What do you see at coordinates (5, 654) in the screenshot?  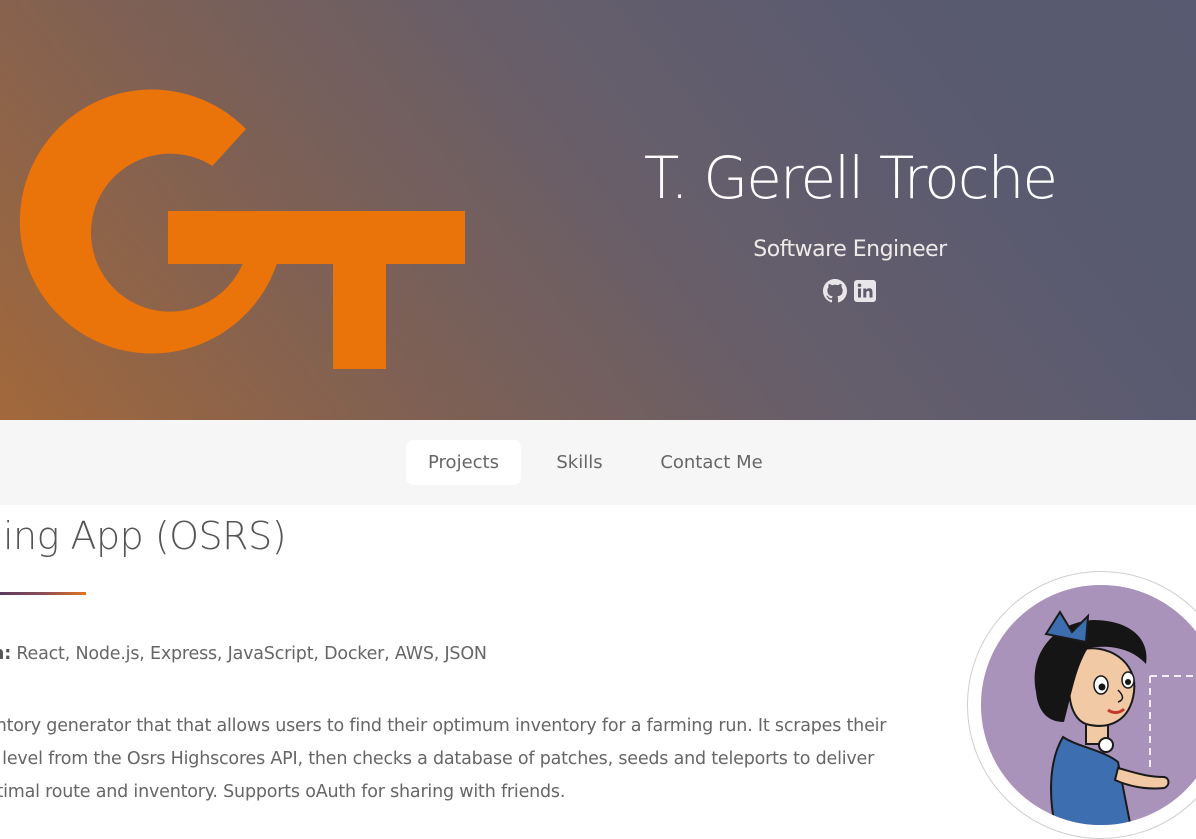 I see `built-with-label: with:` at bounding box center [5, 654].